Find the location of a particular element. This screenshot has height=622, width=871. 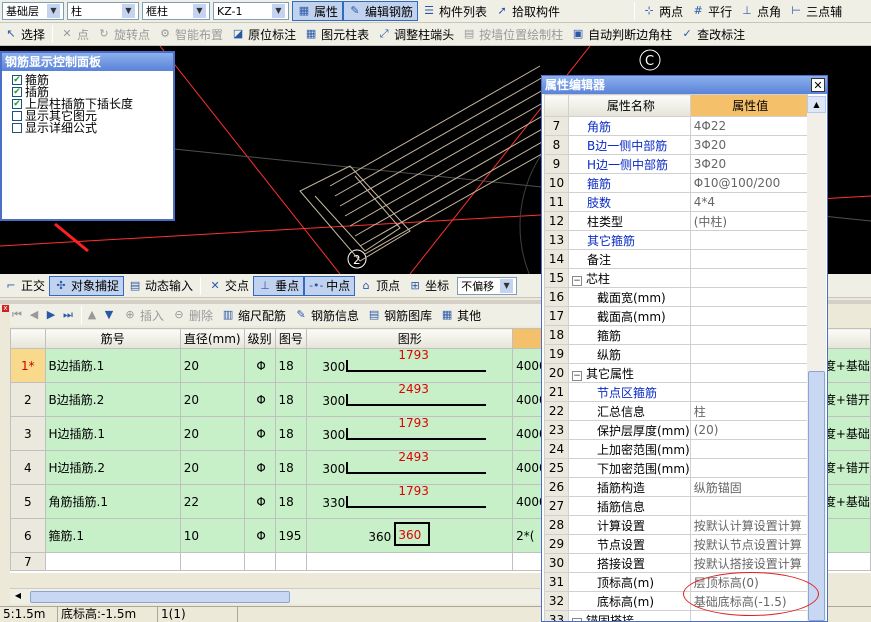

property-row: 18 箍筋 is located at coordinates (676, 335).